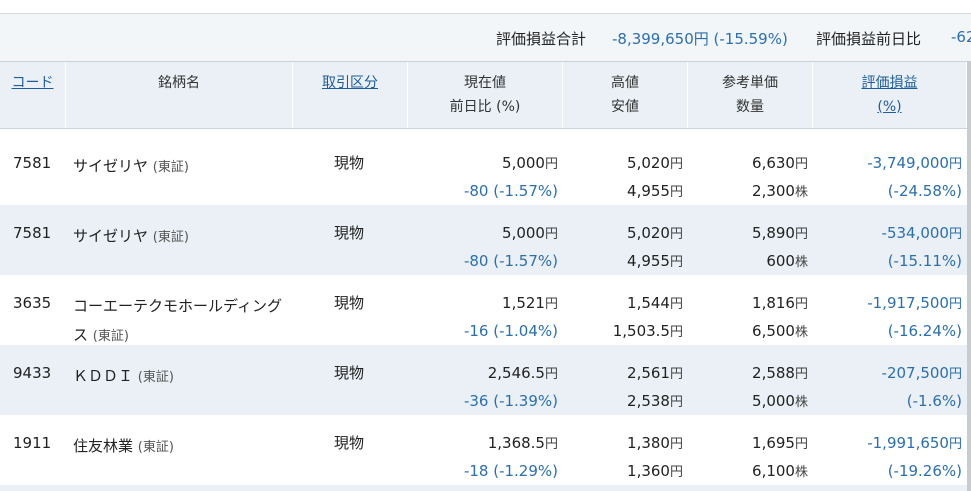  I want to click on daychange-pl-value: -62, so click(961, 37).